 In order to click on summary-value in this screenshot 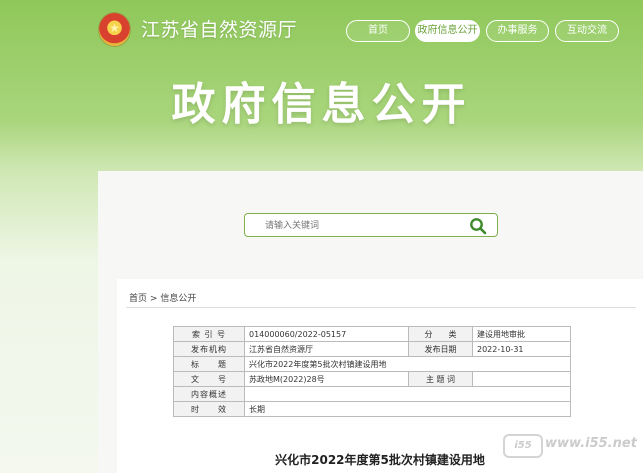, I will do `click(407, 394)`.